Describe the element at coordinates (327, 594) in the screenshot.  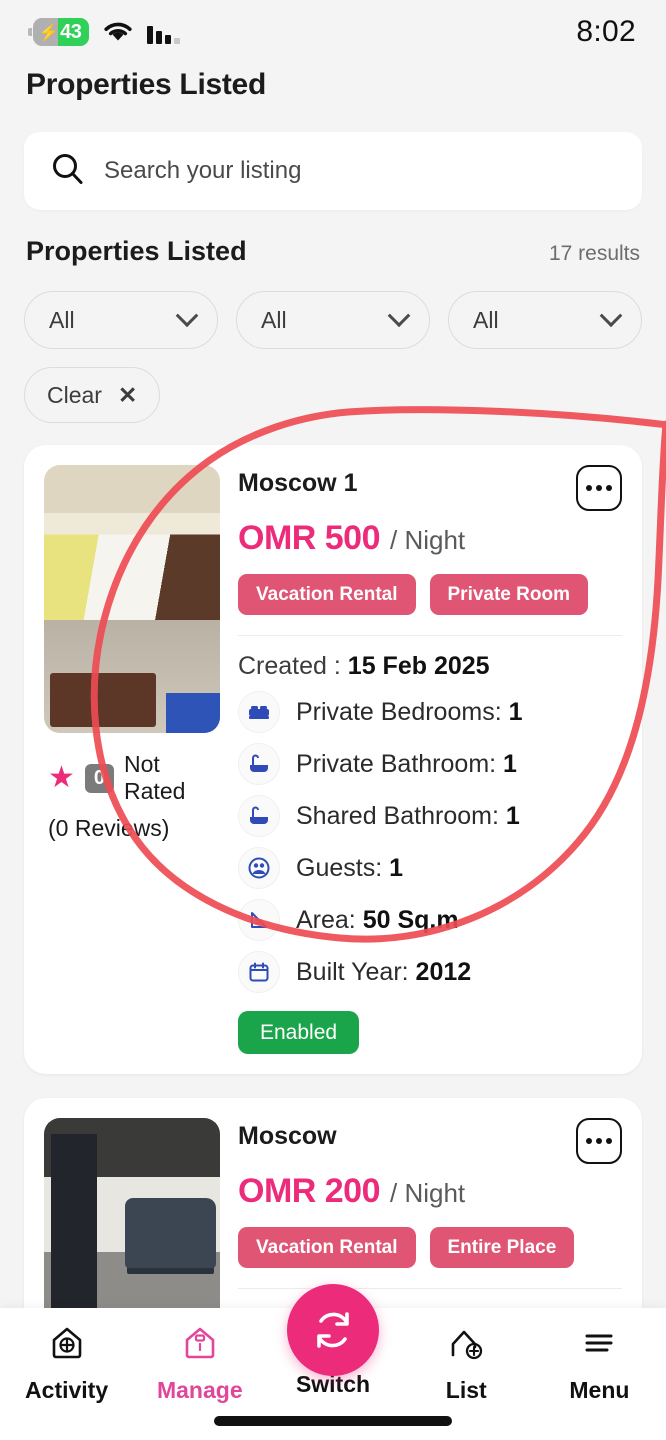
I see `property-tag: Vacation Rental` at that location.